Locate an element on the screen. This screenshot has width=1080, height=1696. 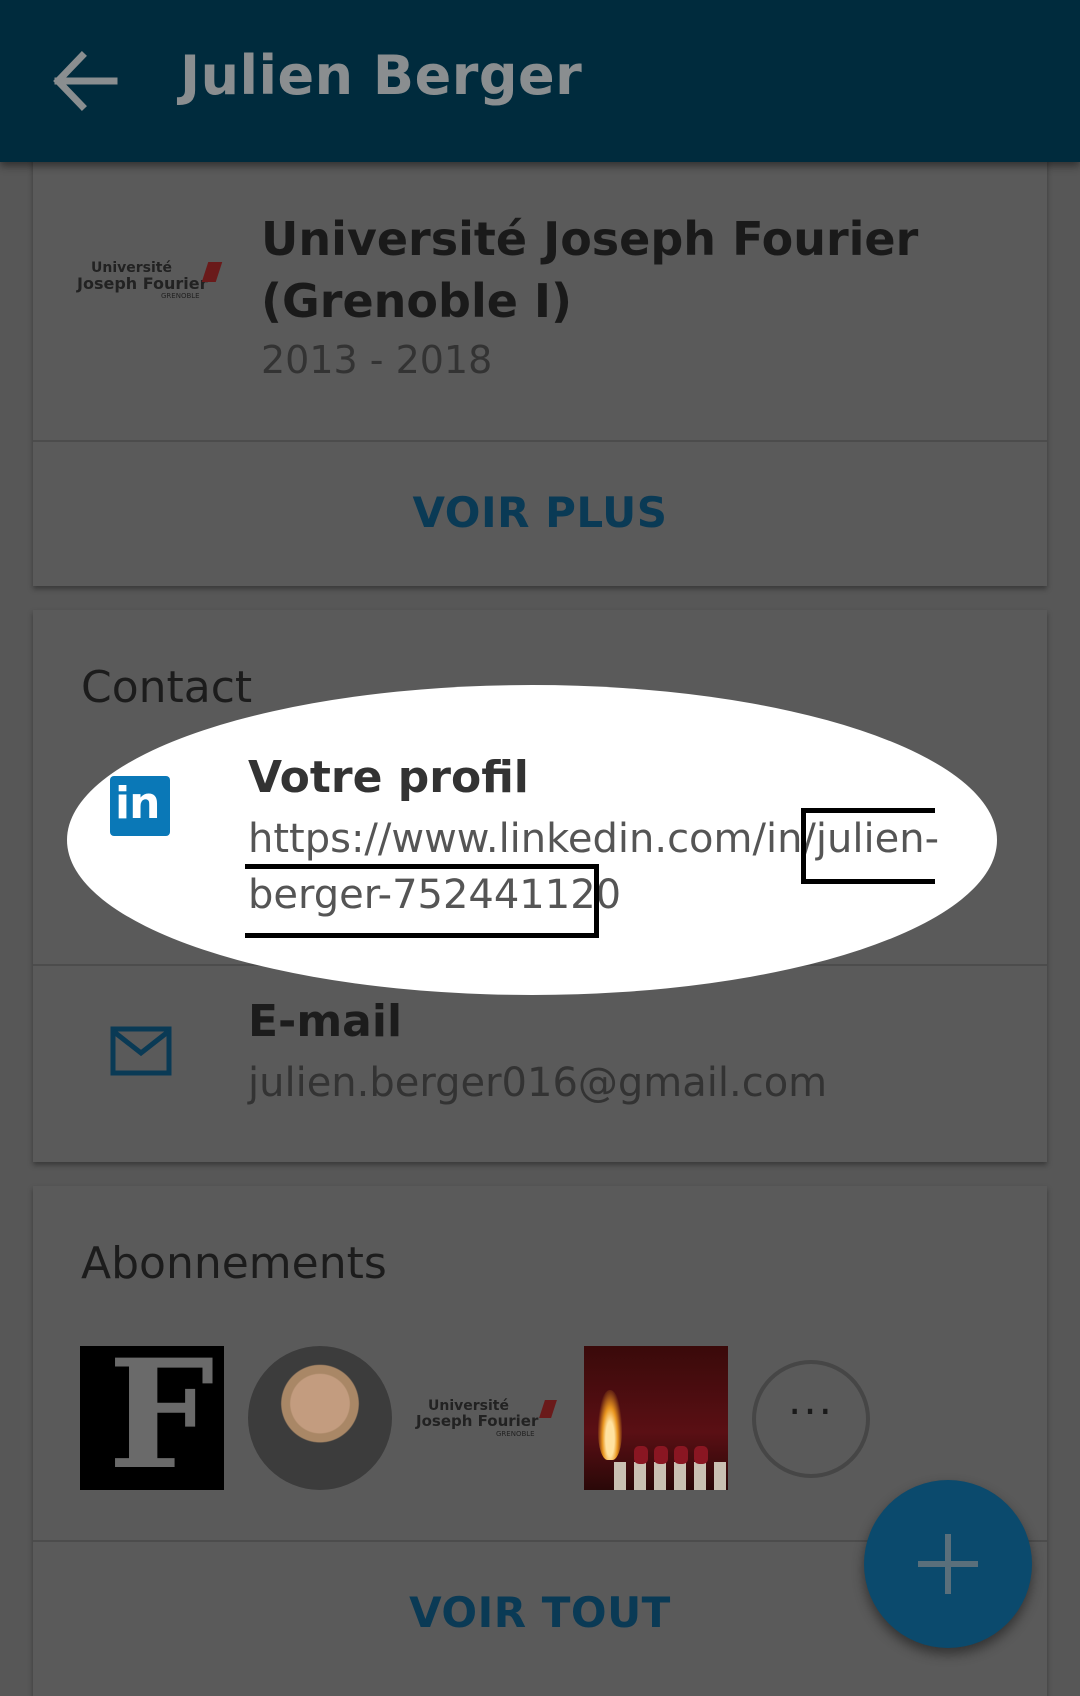
subscription-forbes: F is located at coordinates (152, 1418).